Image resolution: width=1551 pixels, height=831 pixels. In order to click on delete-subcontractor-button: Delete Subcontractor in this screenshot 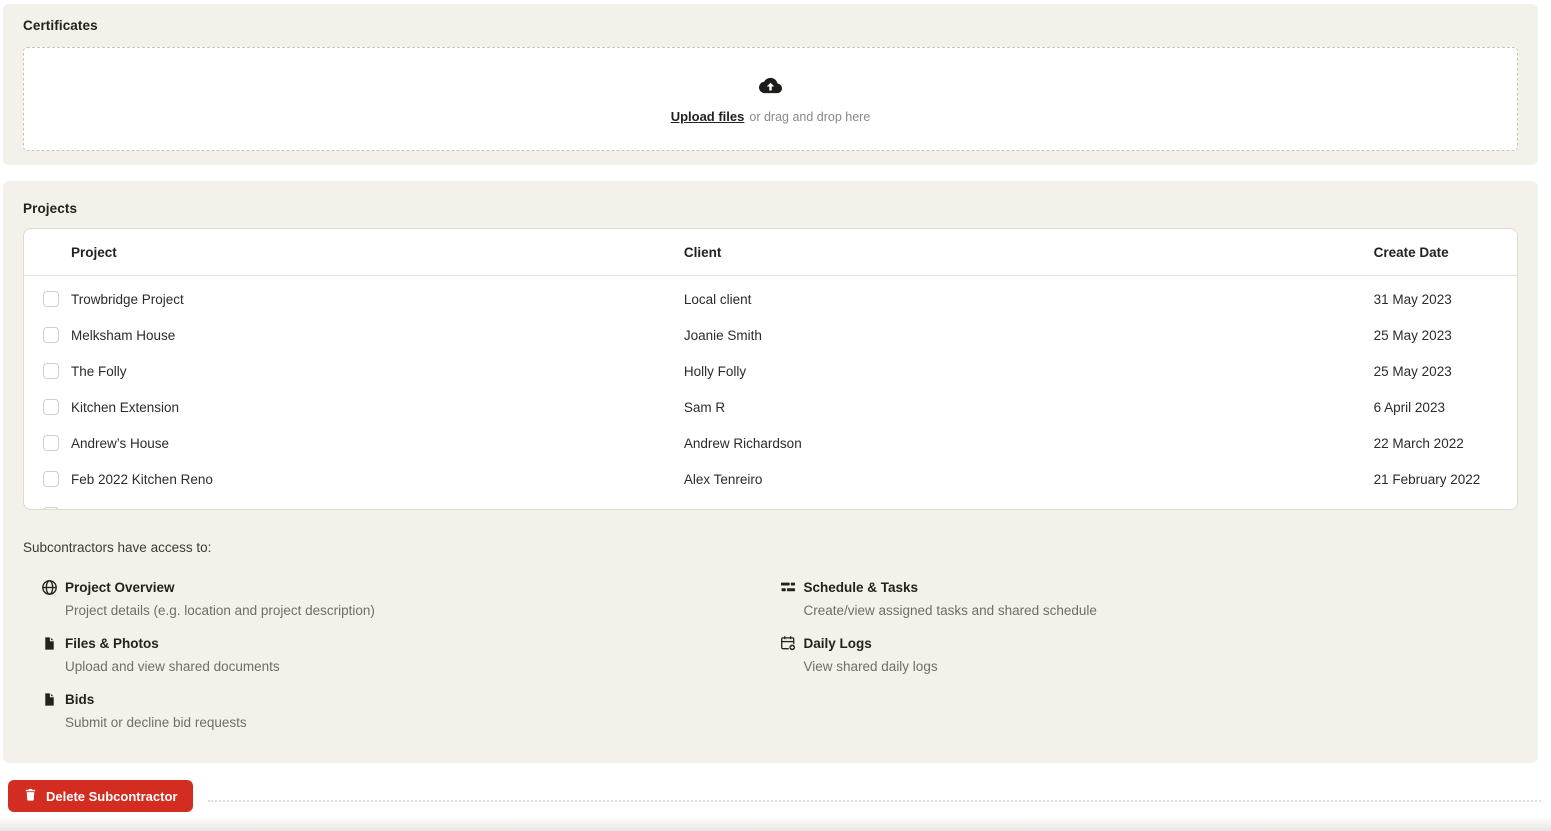, I will do `click(101, 796)`.